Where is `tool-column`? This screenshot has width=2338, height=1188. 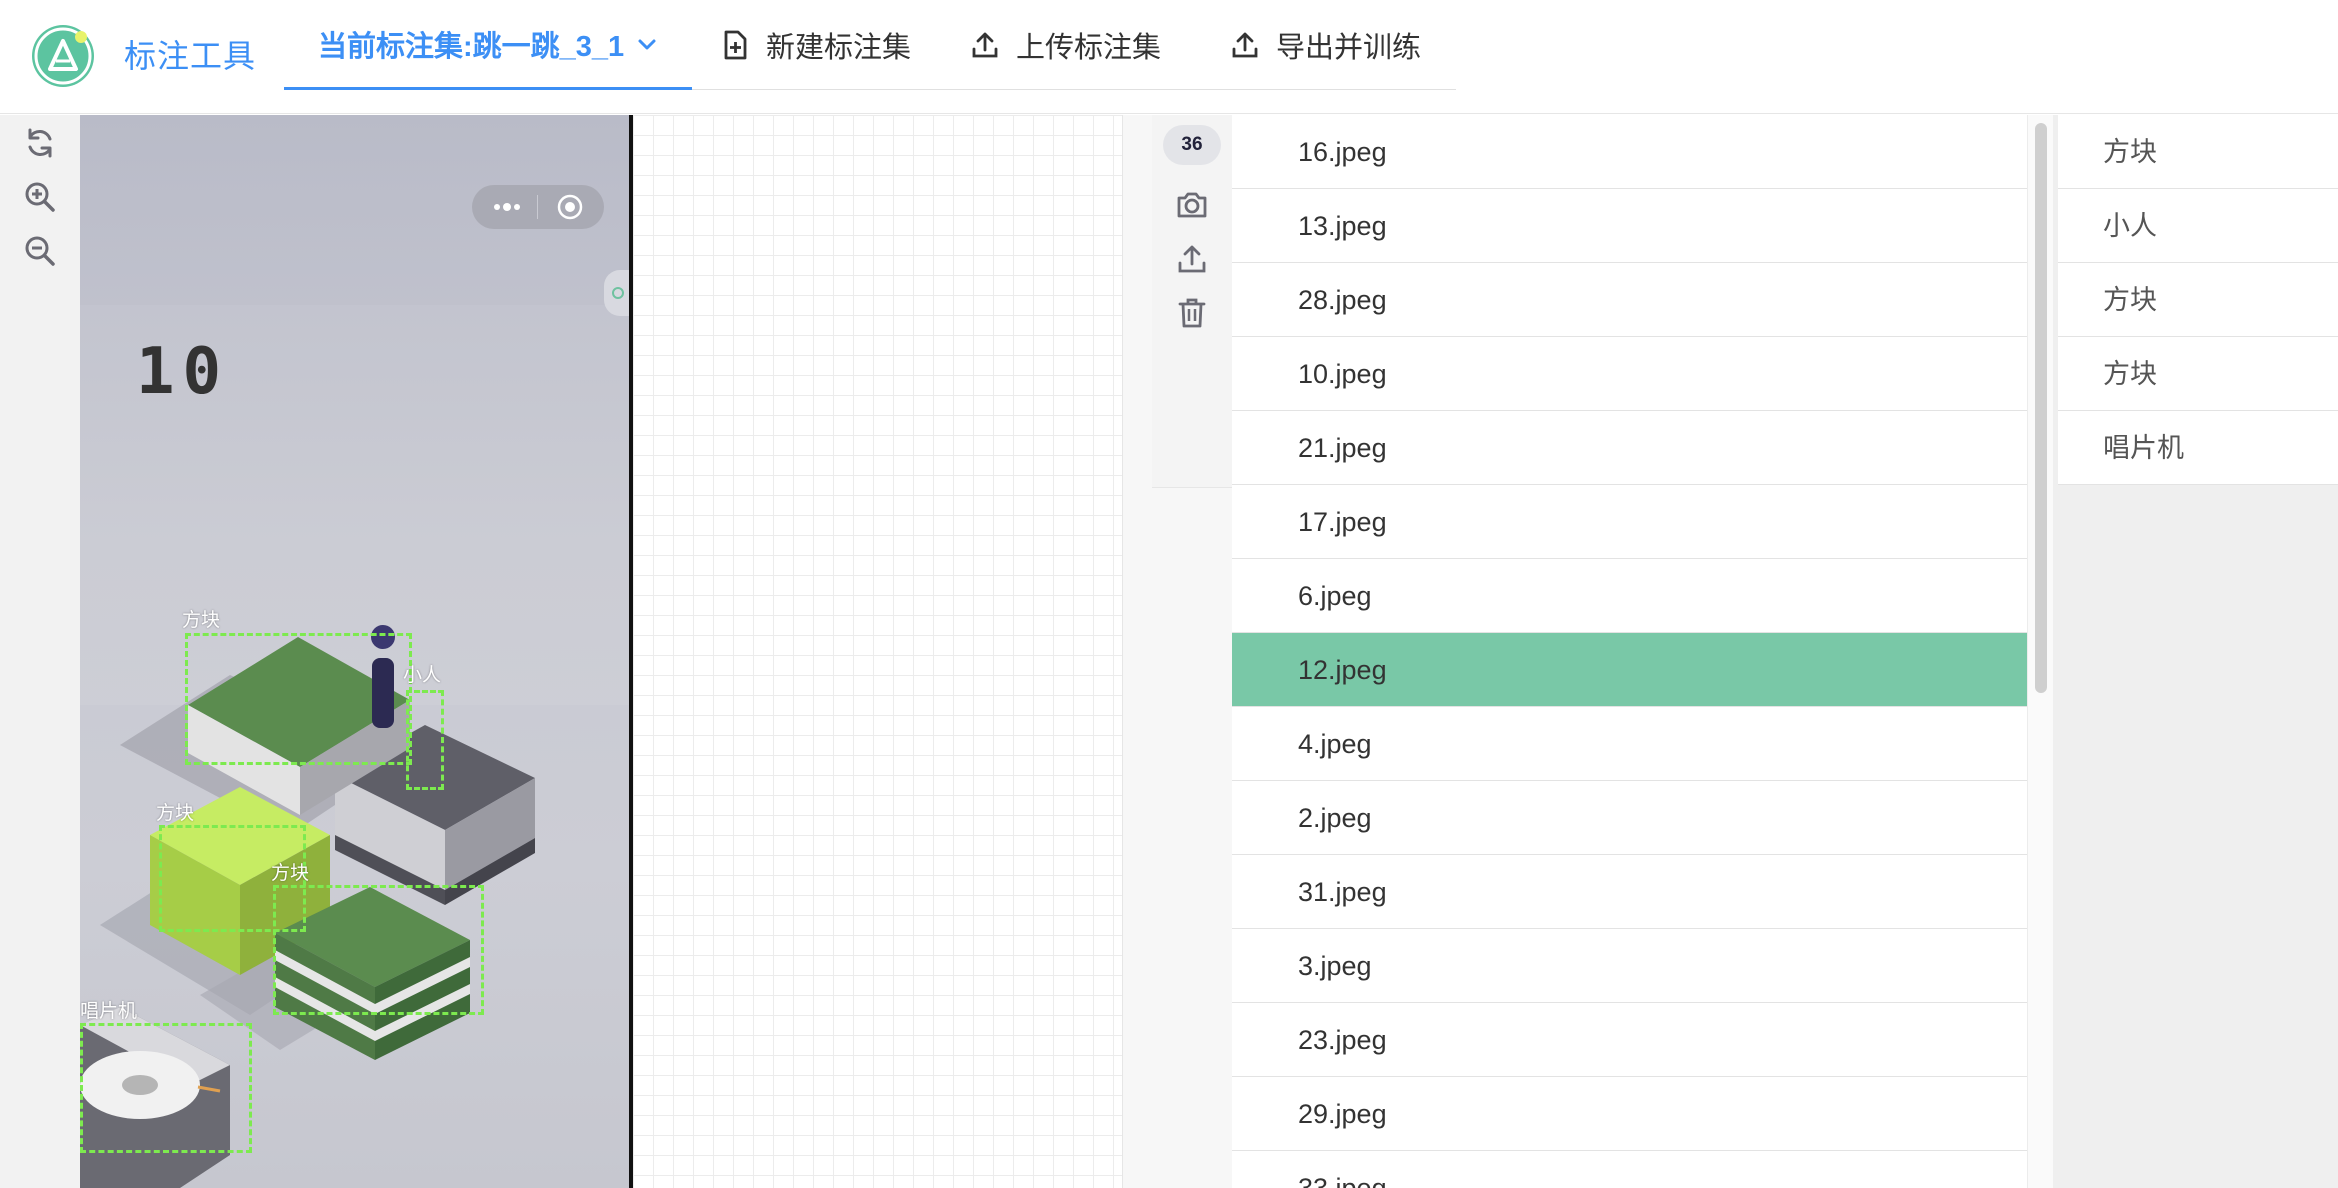
tool-column is located at coordinates (40, 651).